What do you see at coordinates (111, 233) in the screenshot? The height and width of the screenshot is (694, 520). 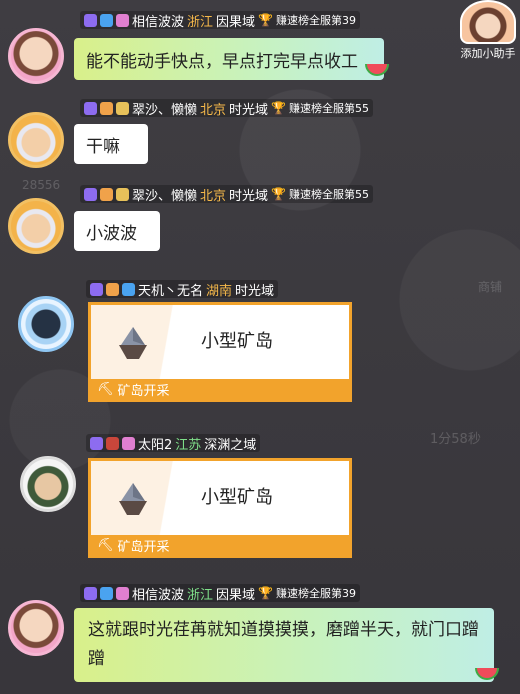 I see `message-text: 小波波` at bounding box center [111, 233].